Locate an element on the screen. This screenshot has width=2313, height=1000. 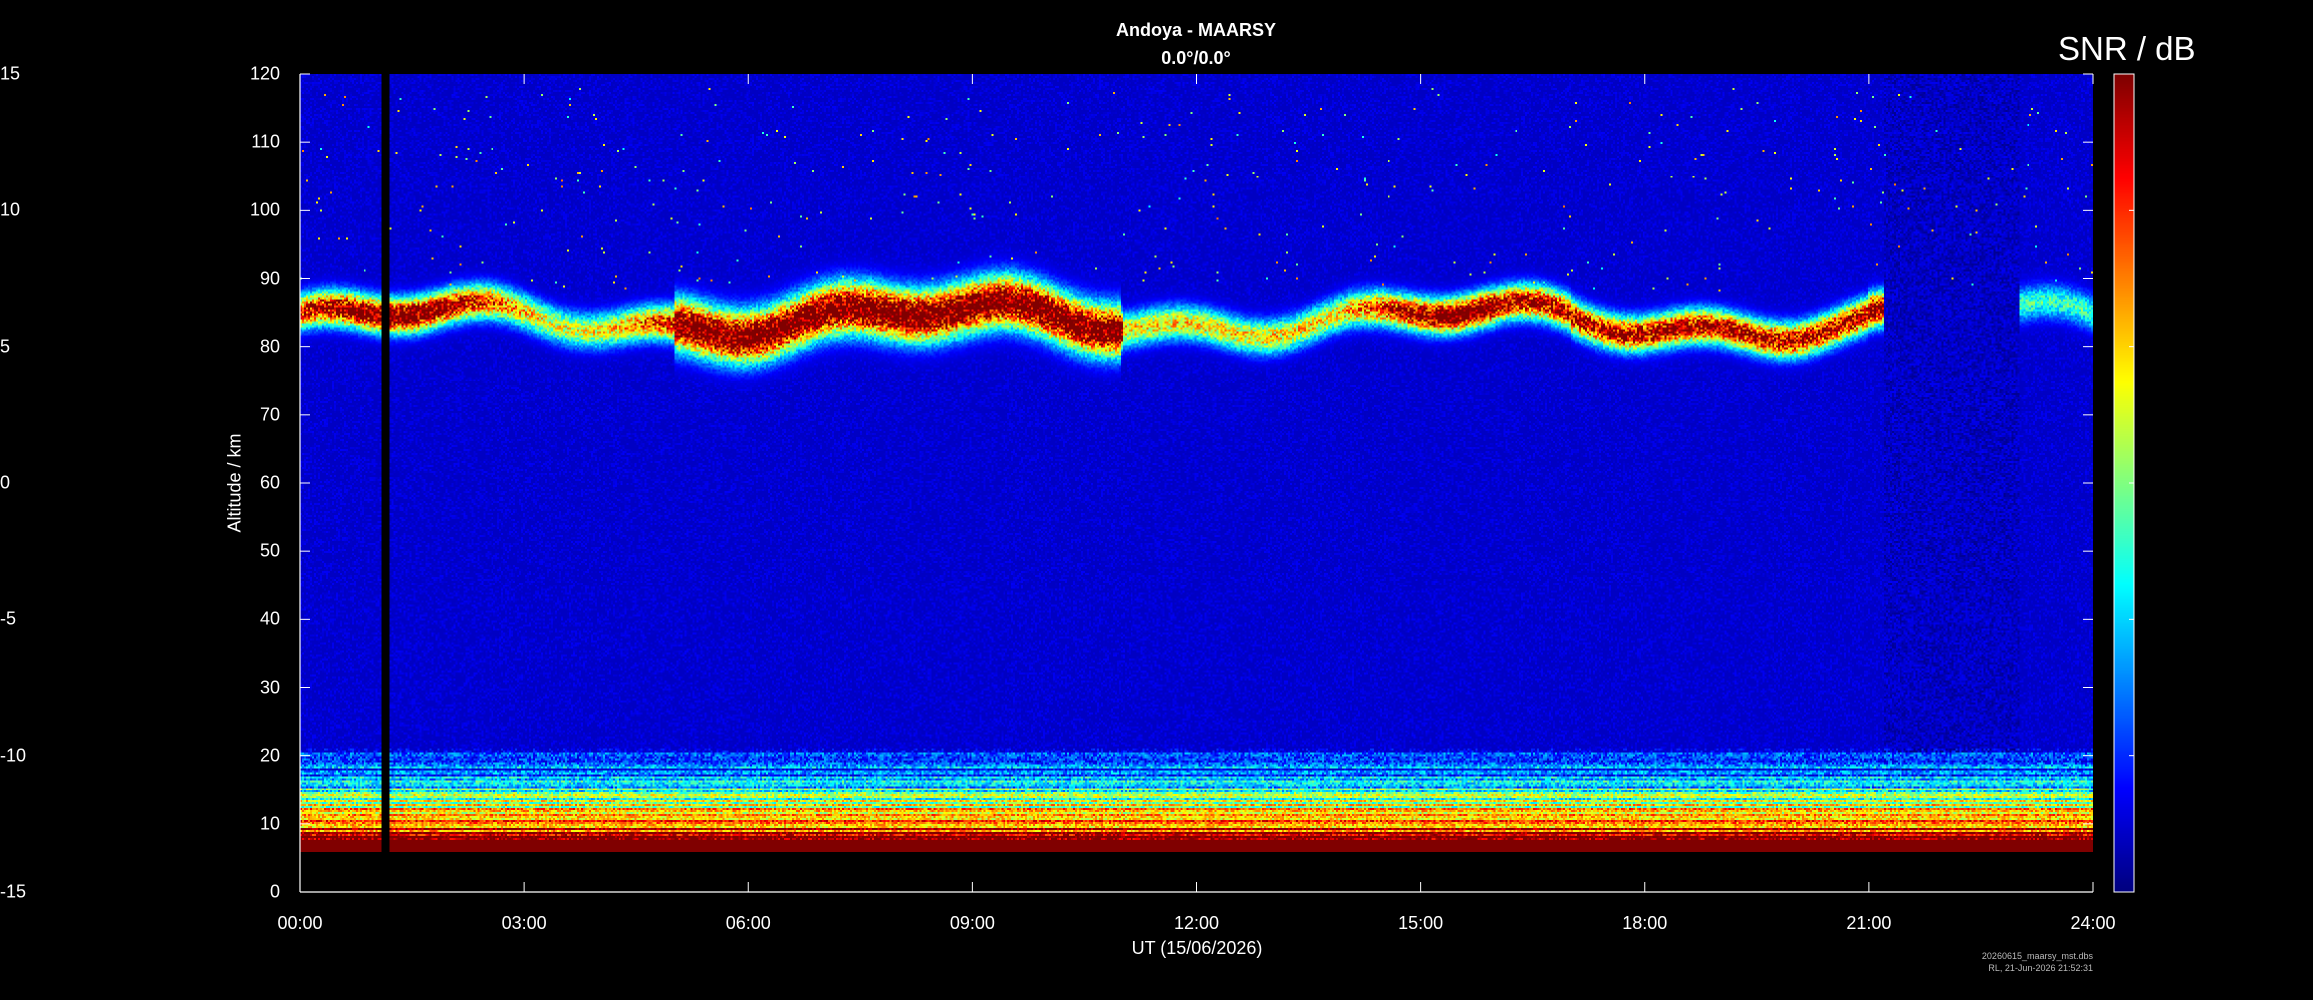
y-tick-label: 30 is located at coordinates (269, 687).